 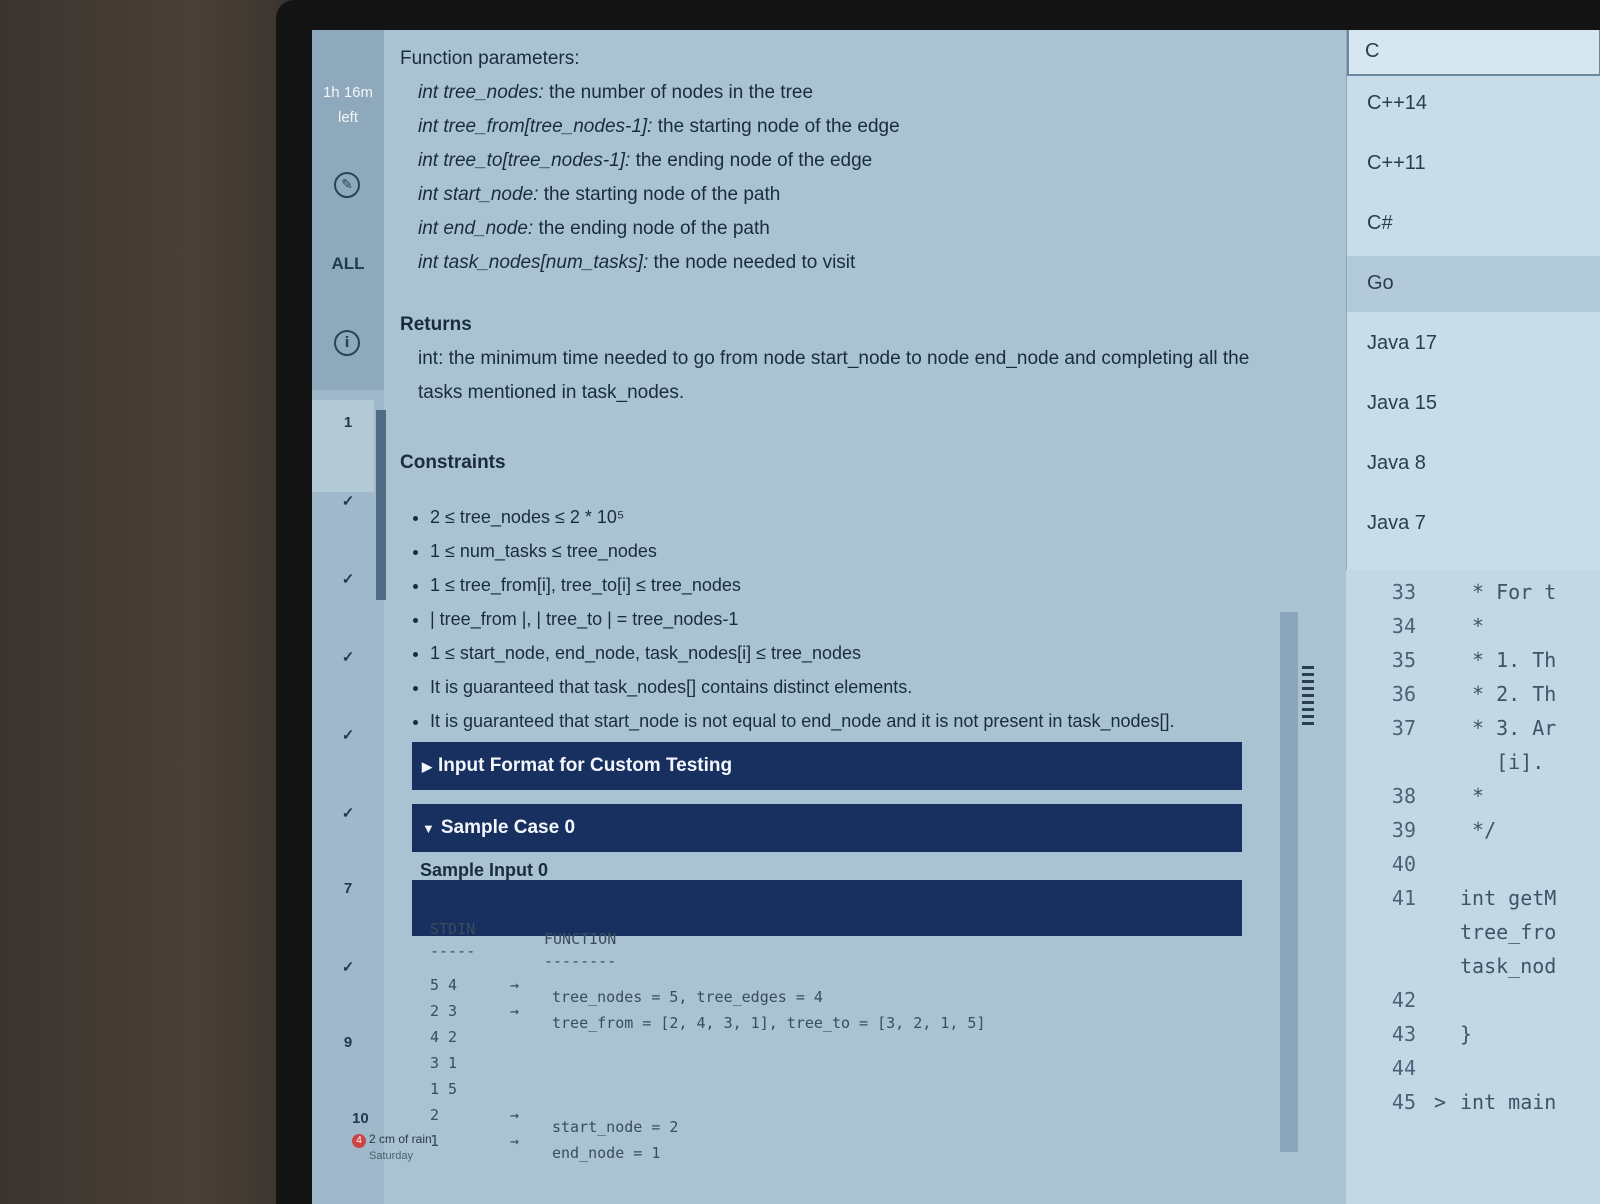 I want to click on line-number: 44, so click(x=1403, y=1068).